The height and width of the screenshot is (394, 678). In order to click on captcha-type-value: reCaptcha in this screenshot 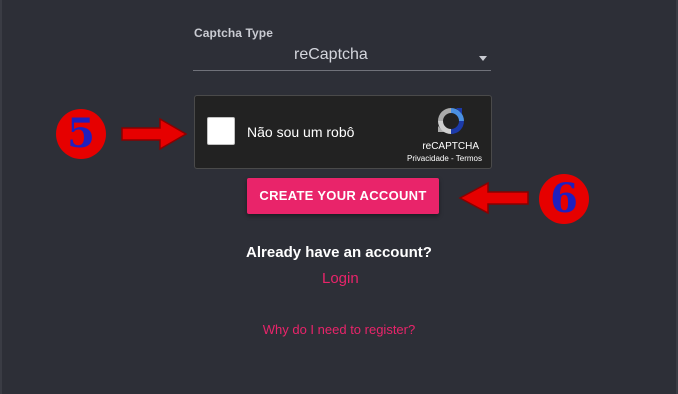, I will do `click(331, 54)`.